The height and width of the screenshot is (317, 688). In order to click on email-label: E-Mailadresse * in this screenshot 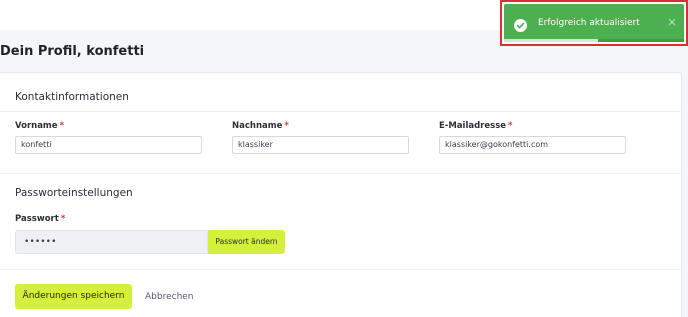, I will do `click(475, 126)`.